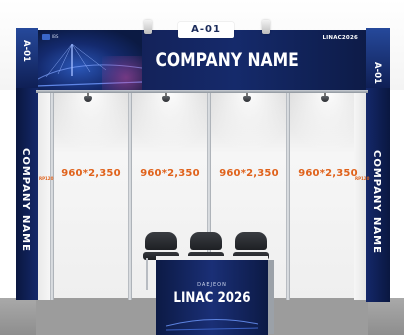  I want to click on event-name-header: LINAC2026, so click(340, 38).